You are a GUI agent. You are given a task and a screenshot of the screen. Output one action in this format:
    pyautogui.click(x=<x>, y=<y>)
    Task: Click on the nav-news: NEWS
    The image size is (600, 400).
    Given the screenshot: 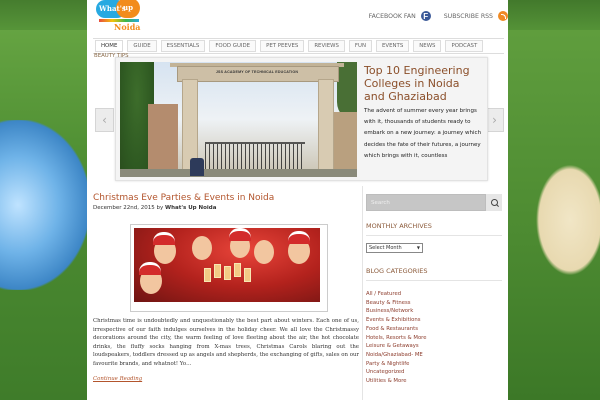 What is the action you would take?
    pyautogui.click(x=427, y=46)
    